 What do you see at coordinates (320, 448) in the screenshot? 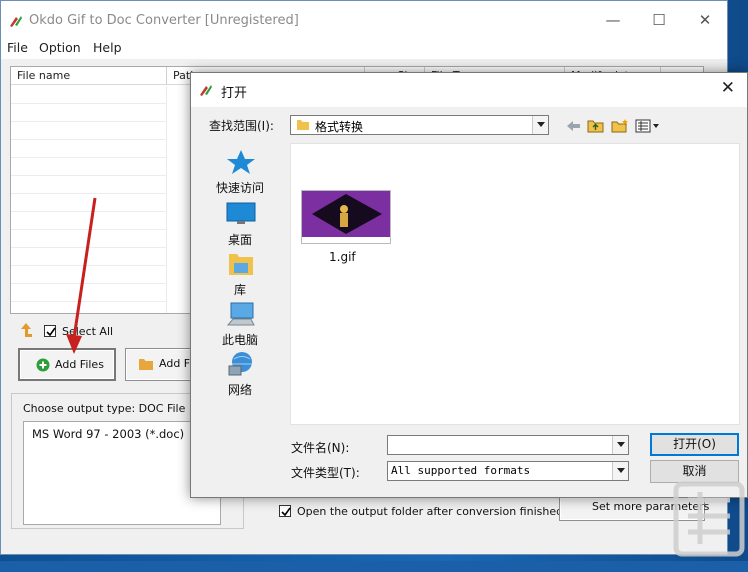
I see `file-name-label: 文件名(N):` at bounding box center [320, 448].